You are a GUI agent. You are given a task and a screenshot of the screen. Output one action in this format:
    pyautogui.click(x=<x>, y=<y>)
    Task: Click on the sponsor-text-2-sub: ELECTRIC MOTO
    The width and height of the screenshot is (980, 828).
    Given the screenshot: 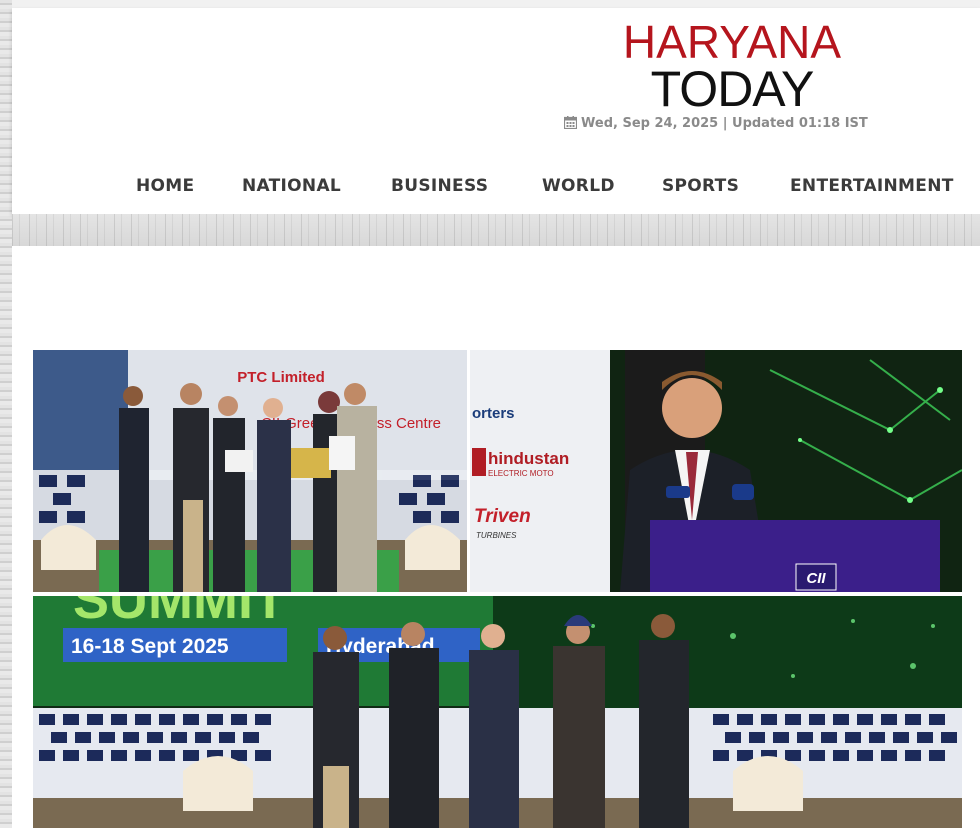 What is the action you would take?
    pyautogui.click(x=521, y=473)
    